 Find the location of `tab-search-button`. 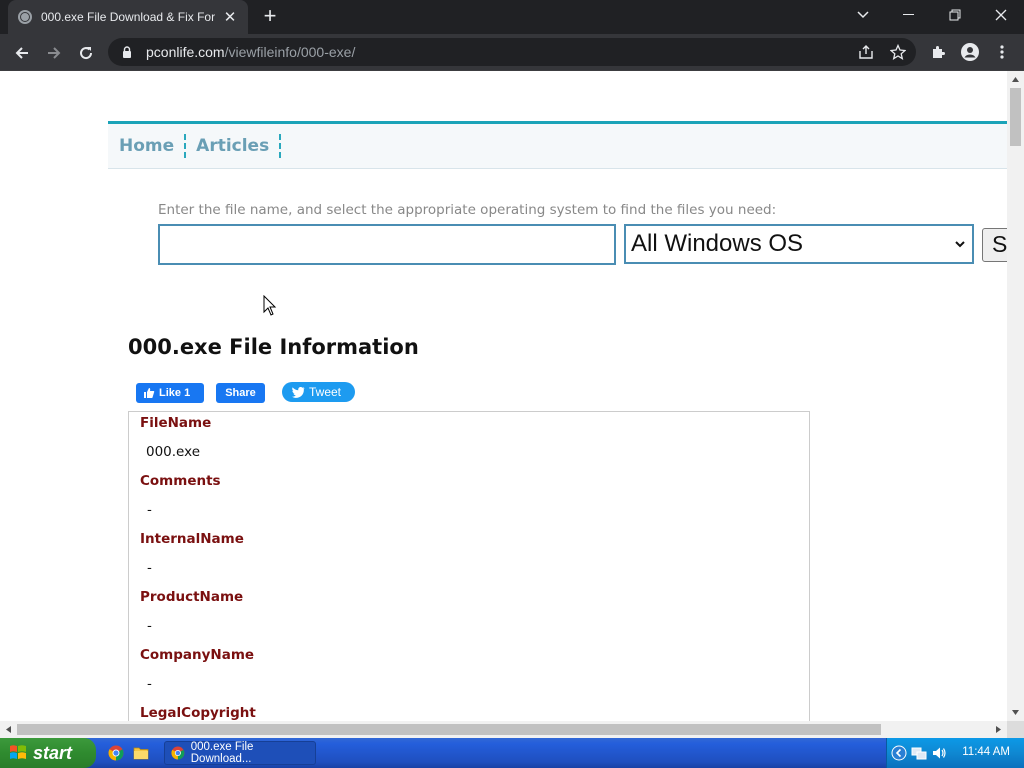

tab-search-button is located at coordinates (863, 15).